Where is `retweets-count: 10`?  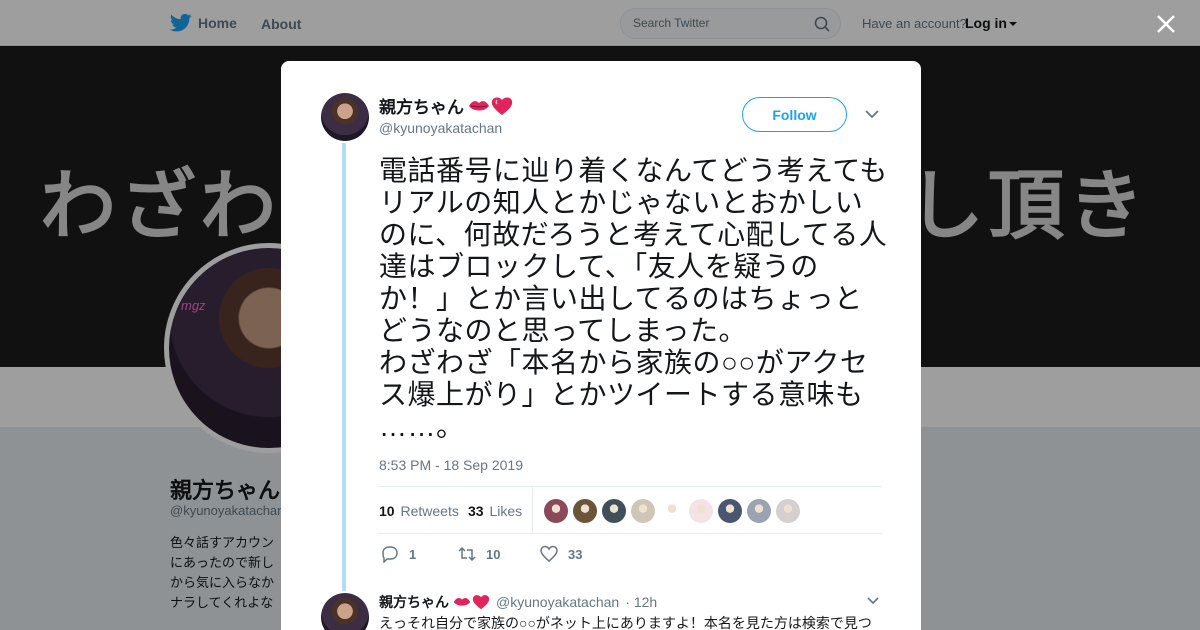
retweets-count: 10 is located at coordinates (387, 511).